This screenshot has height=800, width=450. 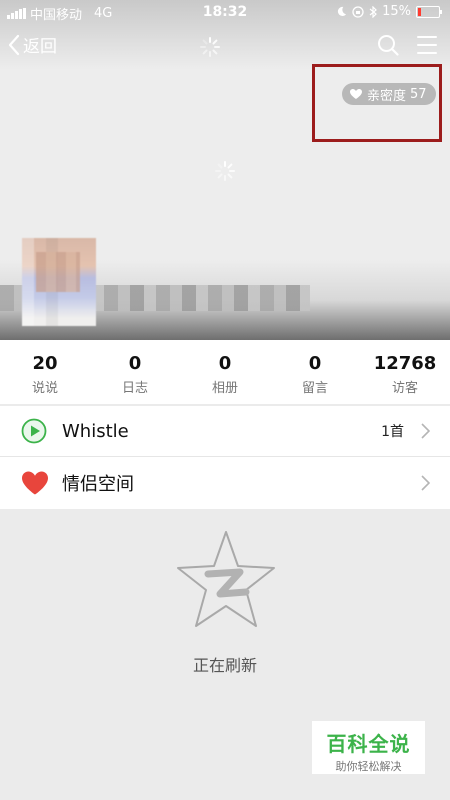 I want to click on stat-label: 日志, so click(x=134, y=388).